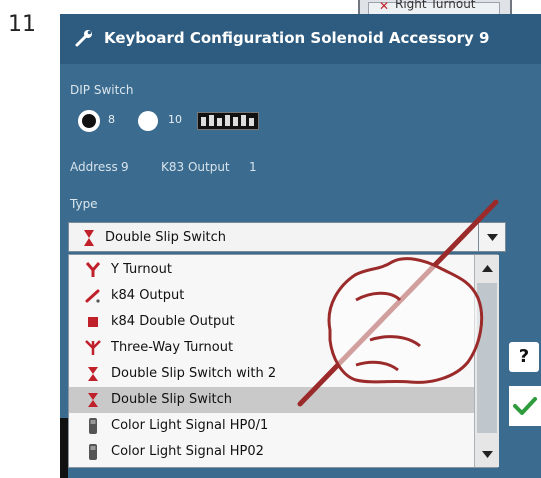  Describe the element at coordinates (84, 204) in the screenshot. I see `type-label: Type` at that location.